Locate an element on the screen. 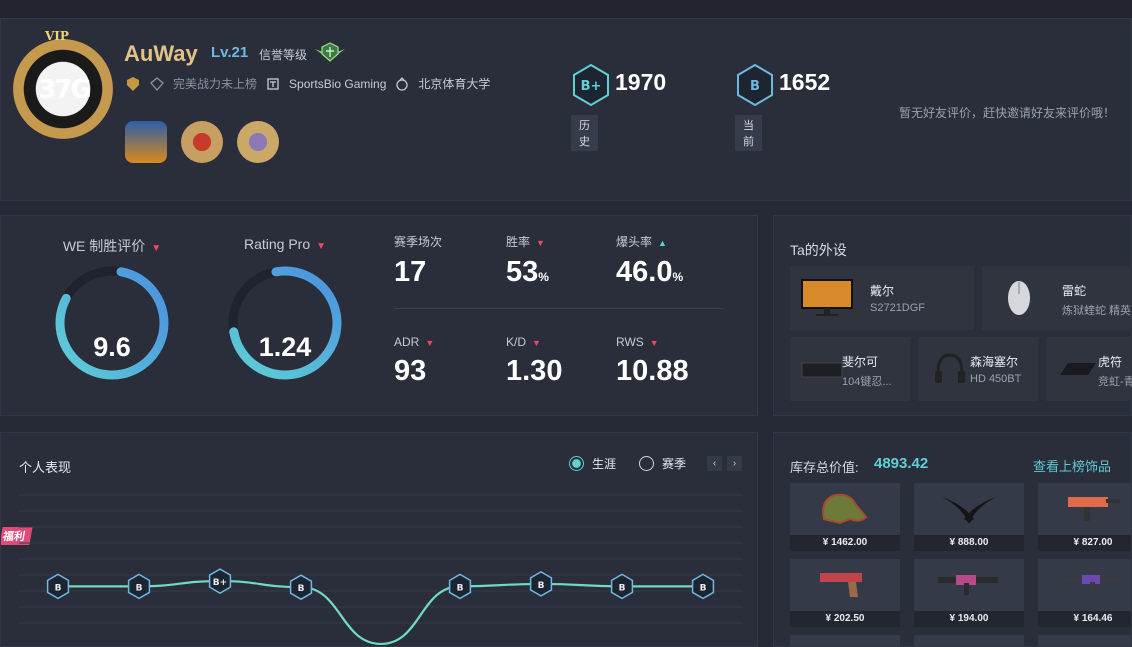 This screenshot has height=647, width=1132. stat-matches-value: 17 is located at coordinates (410, 272).